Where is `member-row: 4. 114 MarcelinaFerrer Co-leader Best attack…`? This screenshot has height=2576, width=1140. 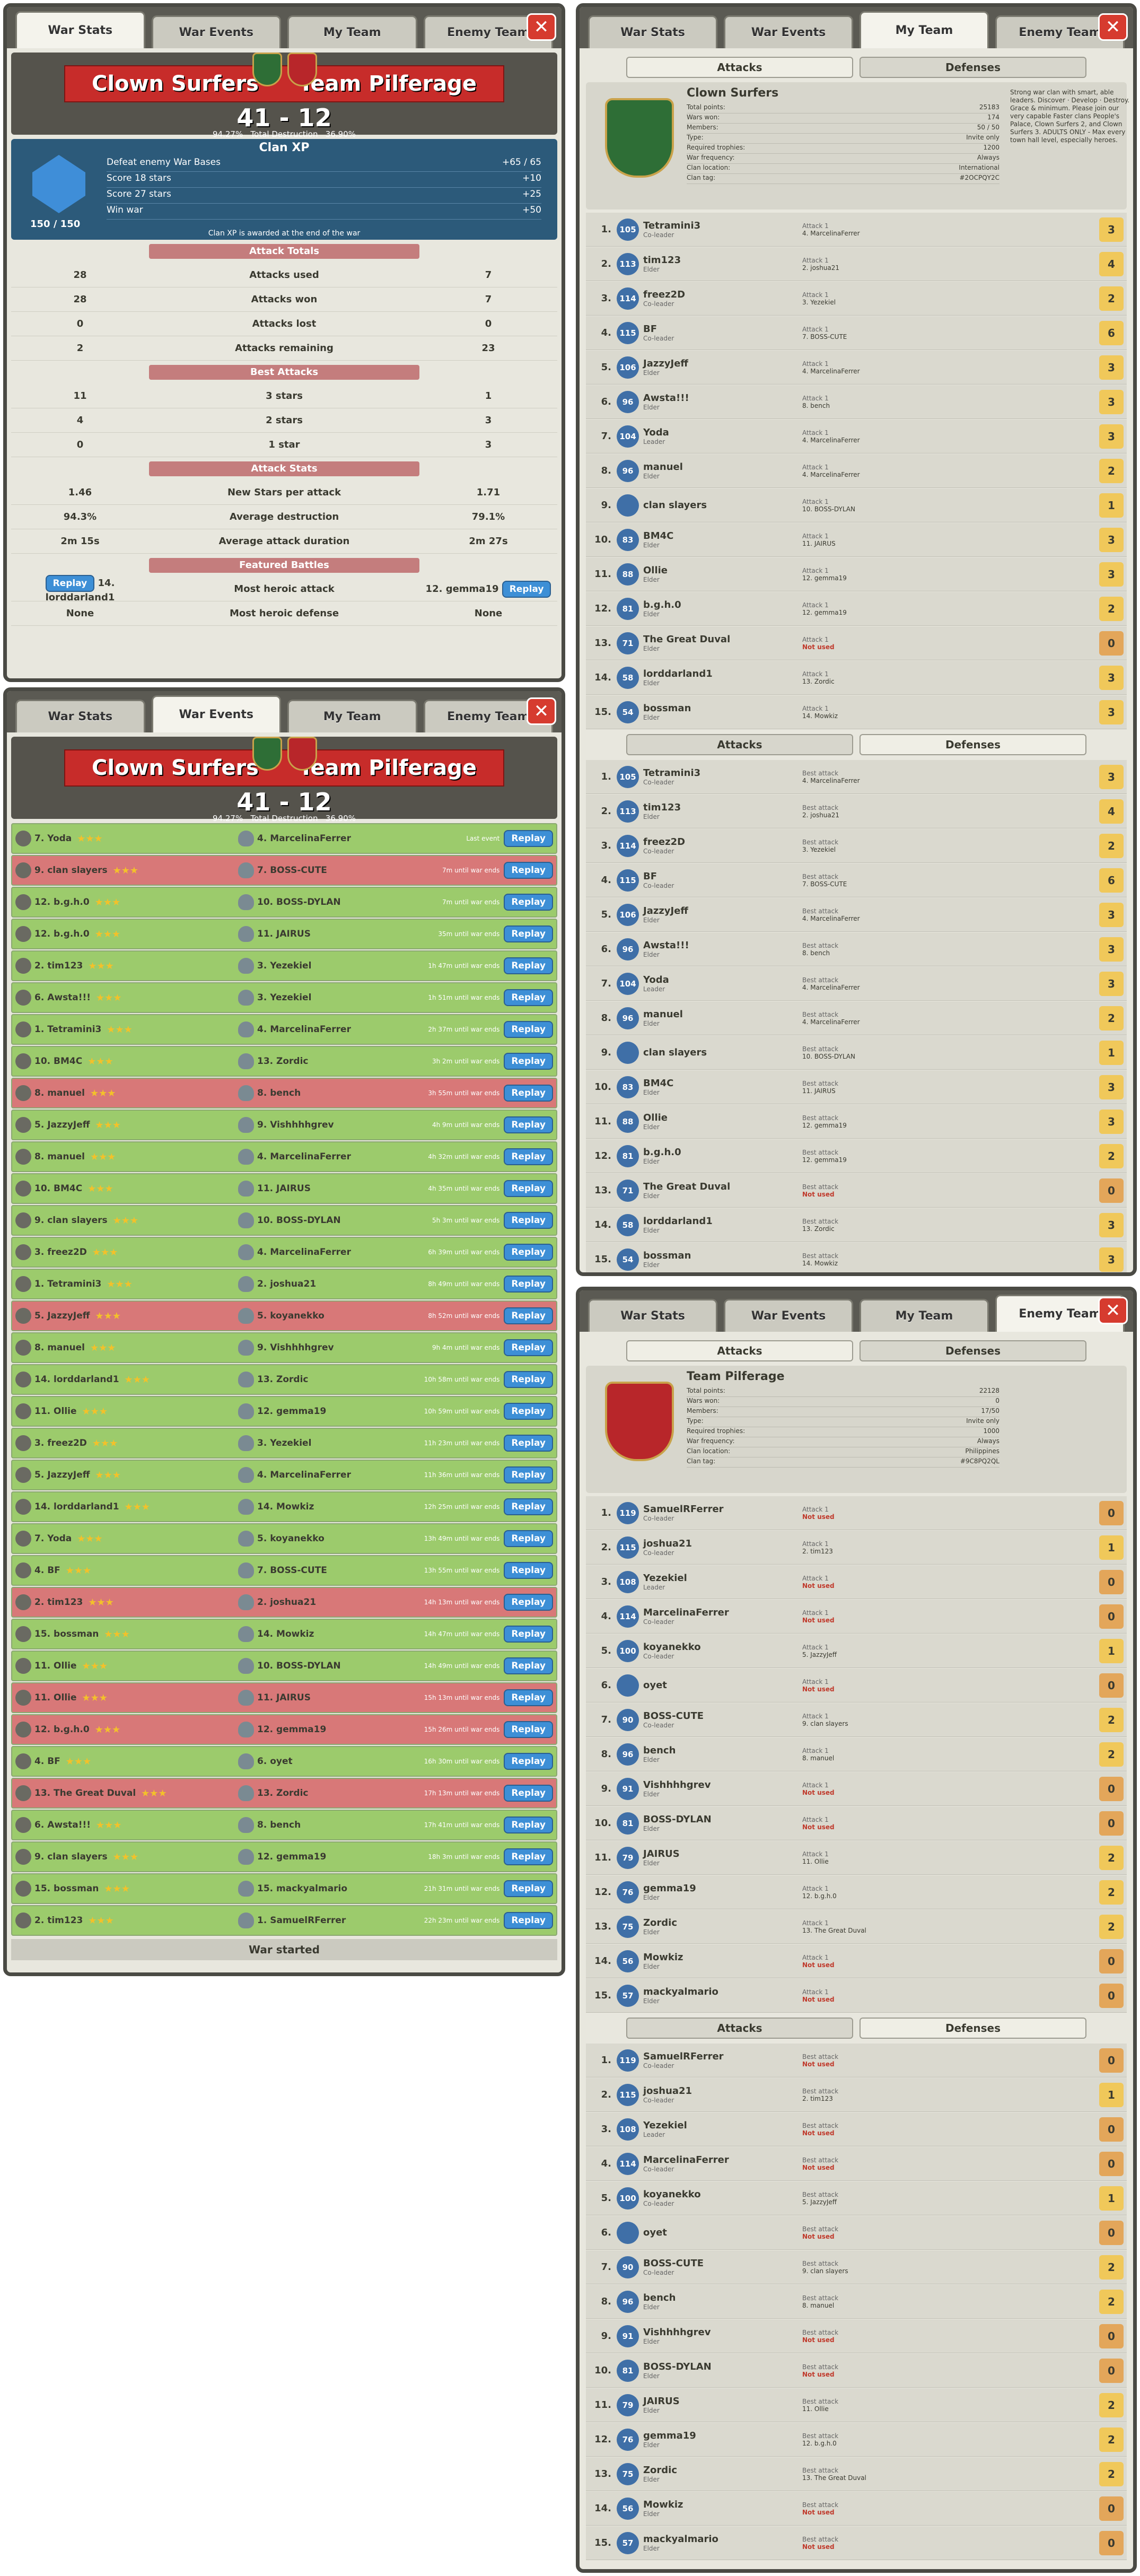
member-row: 4. 114 MarcelinaFerrer Co-leader Best attack… is located at coordinates (856, 2164).